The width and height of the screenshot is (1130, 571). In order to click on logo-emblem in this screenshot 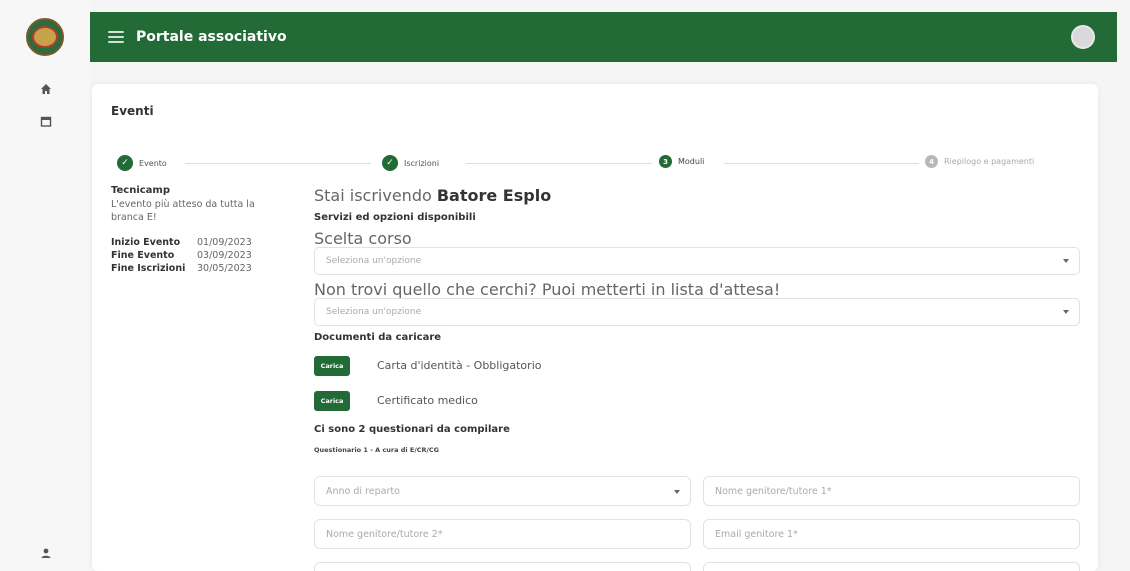, I will do `click(45, 37)`.